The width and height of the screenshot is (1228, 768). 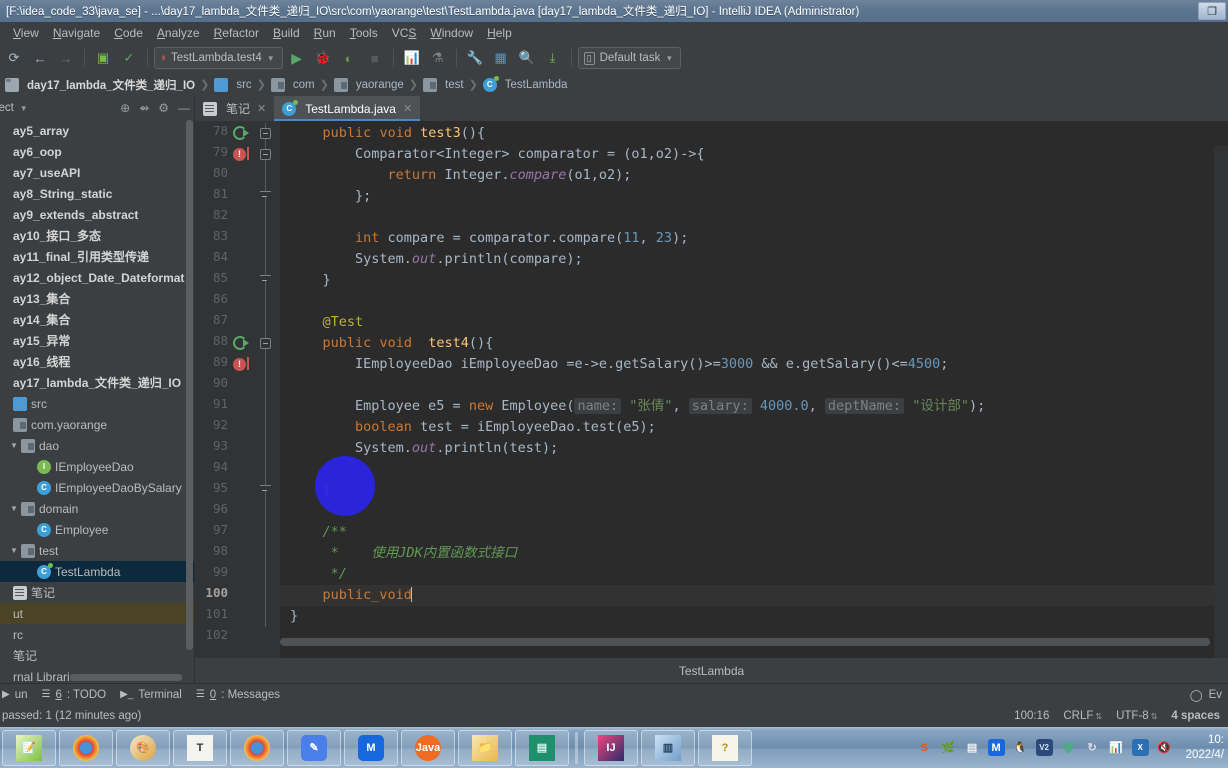 What do you see at coordinates (1031, 716) in the screenshot?
I see `caret-position-label: 100:16` at bounding box center [1031, 716].